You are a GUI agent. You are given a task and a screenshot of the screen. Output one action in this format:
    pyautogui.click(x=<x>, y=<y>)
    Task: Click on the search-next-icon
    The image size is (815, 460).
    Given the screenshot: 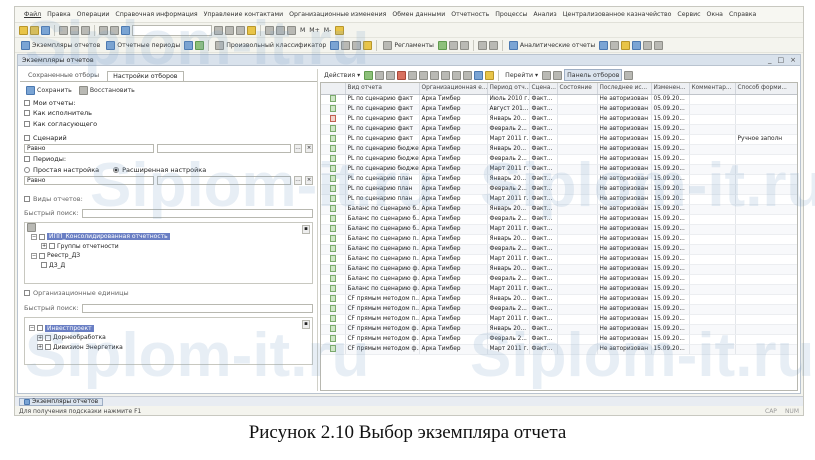 What is the action you would take?
    pyautogui.click(x=229, y=30)
    